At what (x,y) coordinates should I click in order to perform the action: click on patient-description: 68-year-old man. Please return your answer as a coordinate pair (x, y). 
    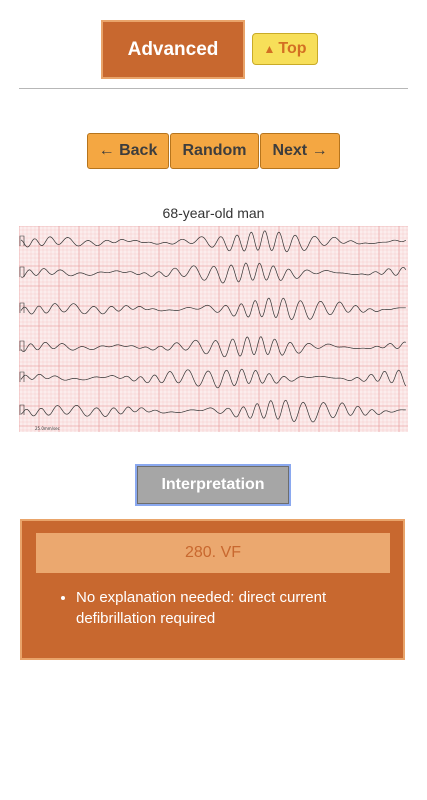
    Looking at the image, I should click on (213, 213).